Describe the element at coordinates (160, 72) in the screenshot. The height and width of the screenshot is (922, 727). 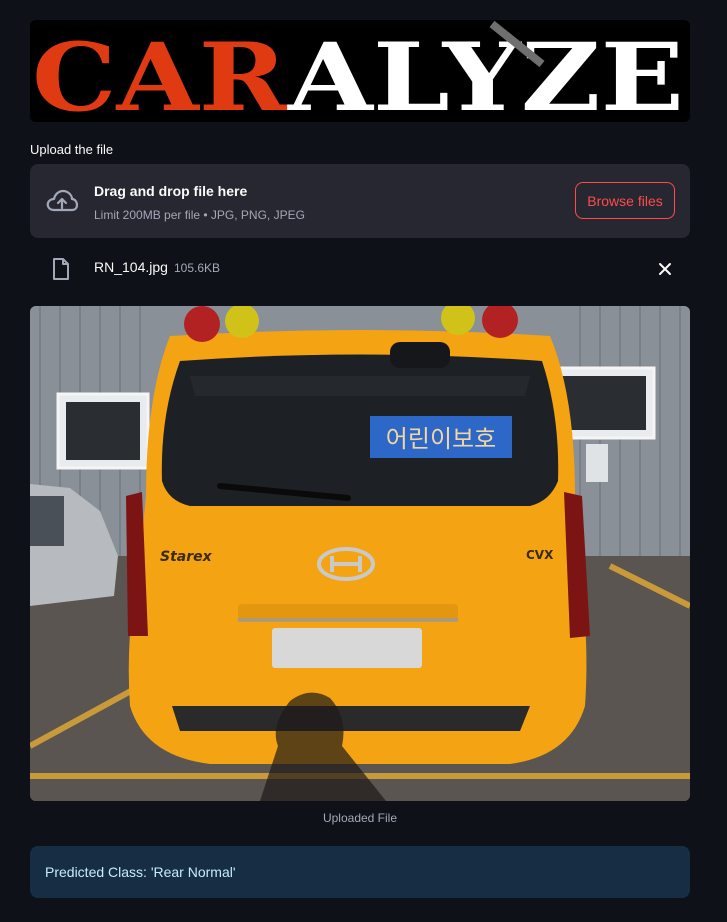
I see `logo-text-red: CAR` at that location.